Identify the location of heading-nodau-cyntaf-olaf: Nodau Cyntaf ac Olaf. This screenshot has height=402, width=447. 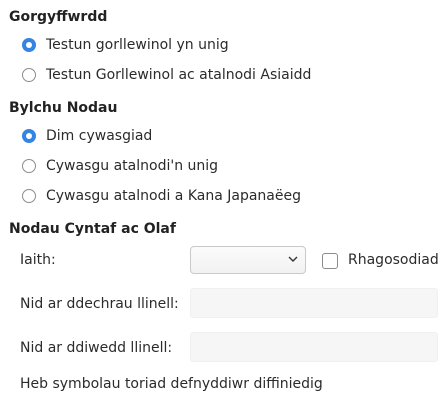
(92, 229).